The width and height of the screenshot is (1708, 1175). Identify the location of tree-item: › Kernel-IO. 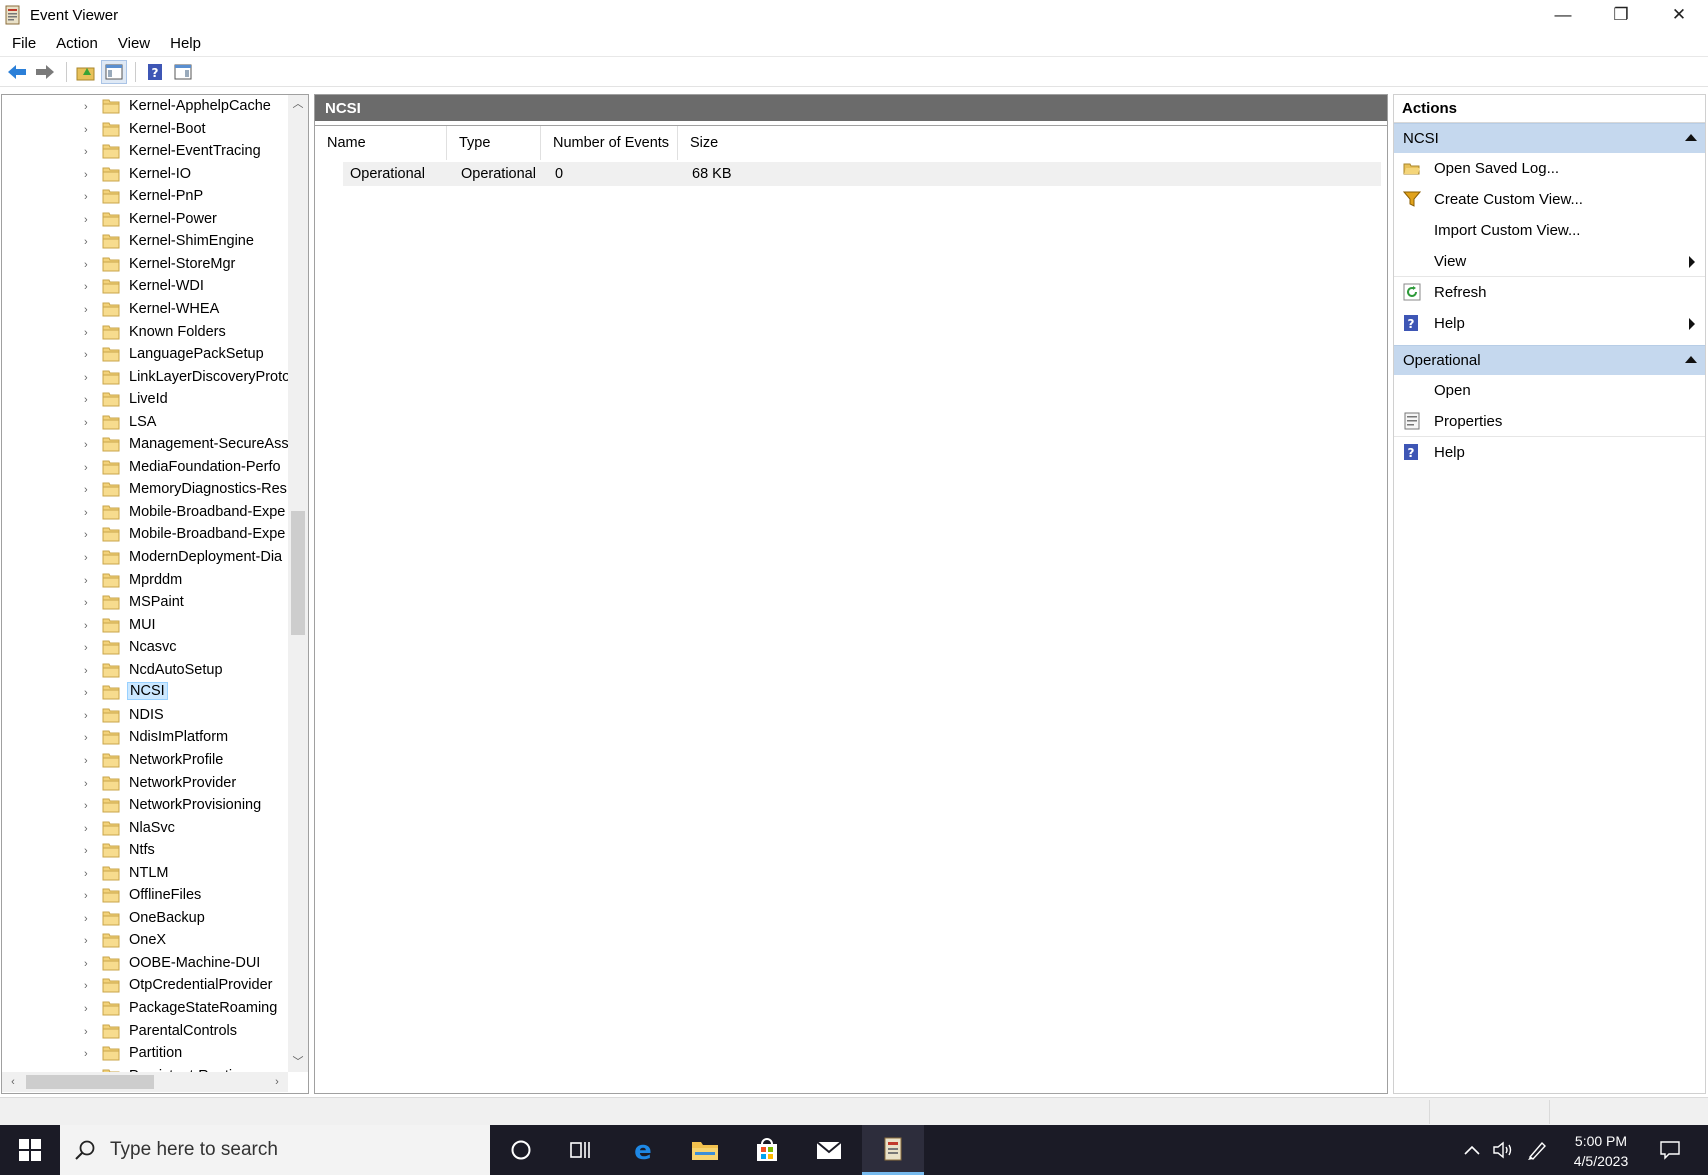
(145, 175).